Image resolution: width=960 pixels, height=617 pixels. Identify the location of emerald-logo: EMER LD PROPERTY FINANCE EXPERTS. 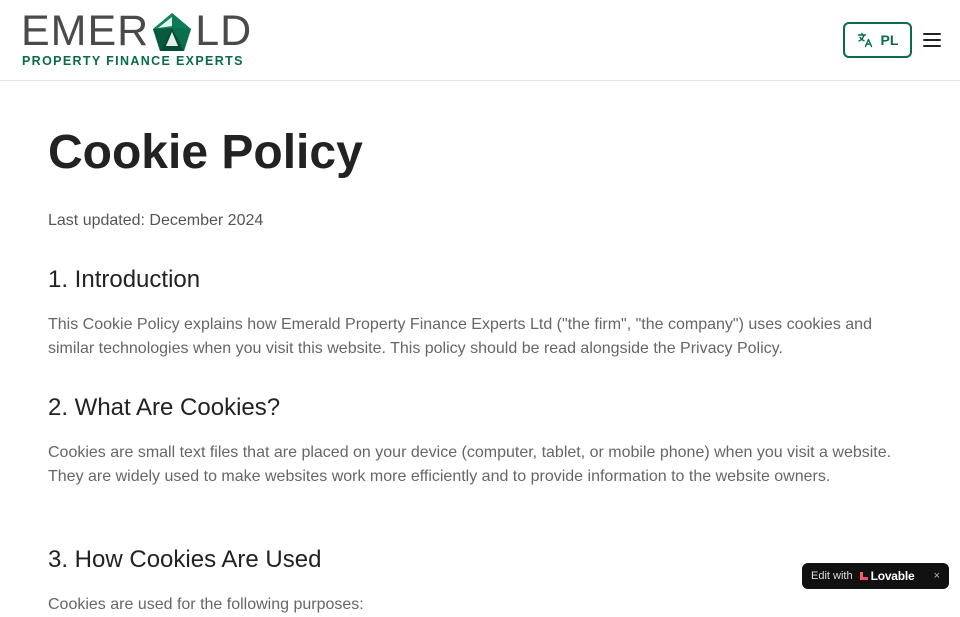
(136, 40).